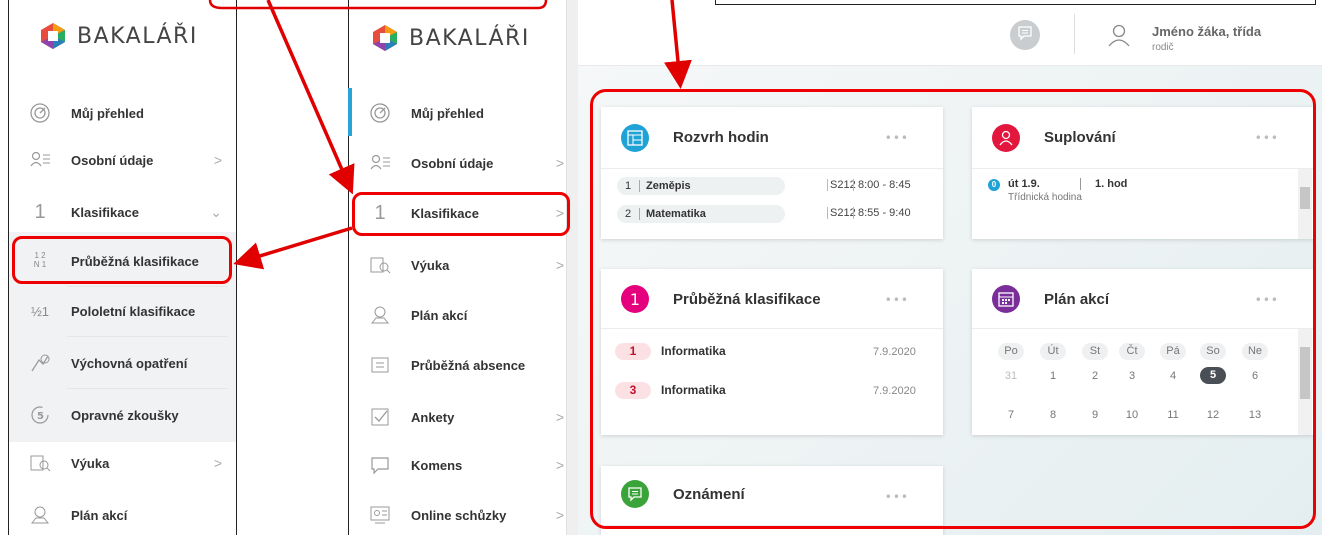 Image resolution: width=1322 pixels, height=535 pixels. Describe the element at coordinates (678, 44) in the screenshot. I see `arrow-to-dashboard` at that location.